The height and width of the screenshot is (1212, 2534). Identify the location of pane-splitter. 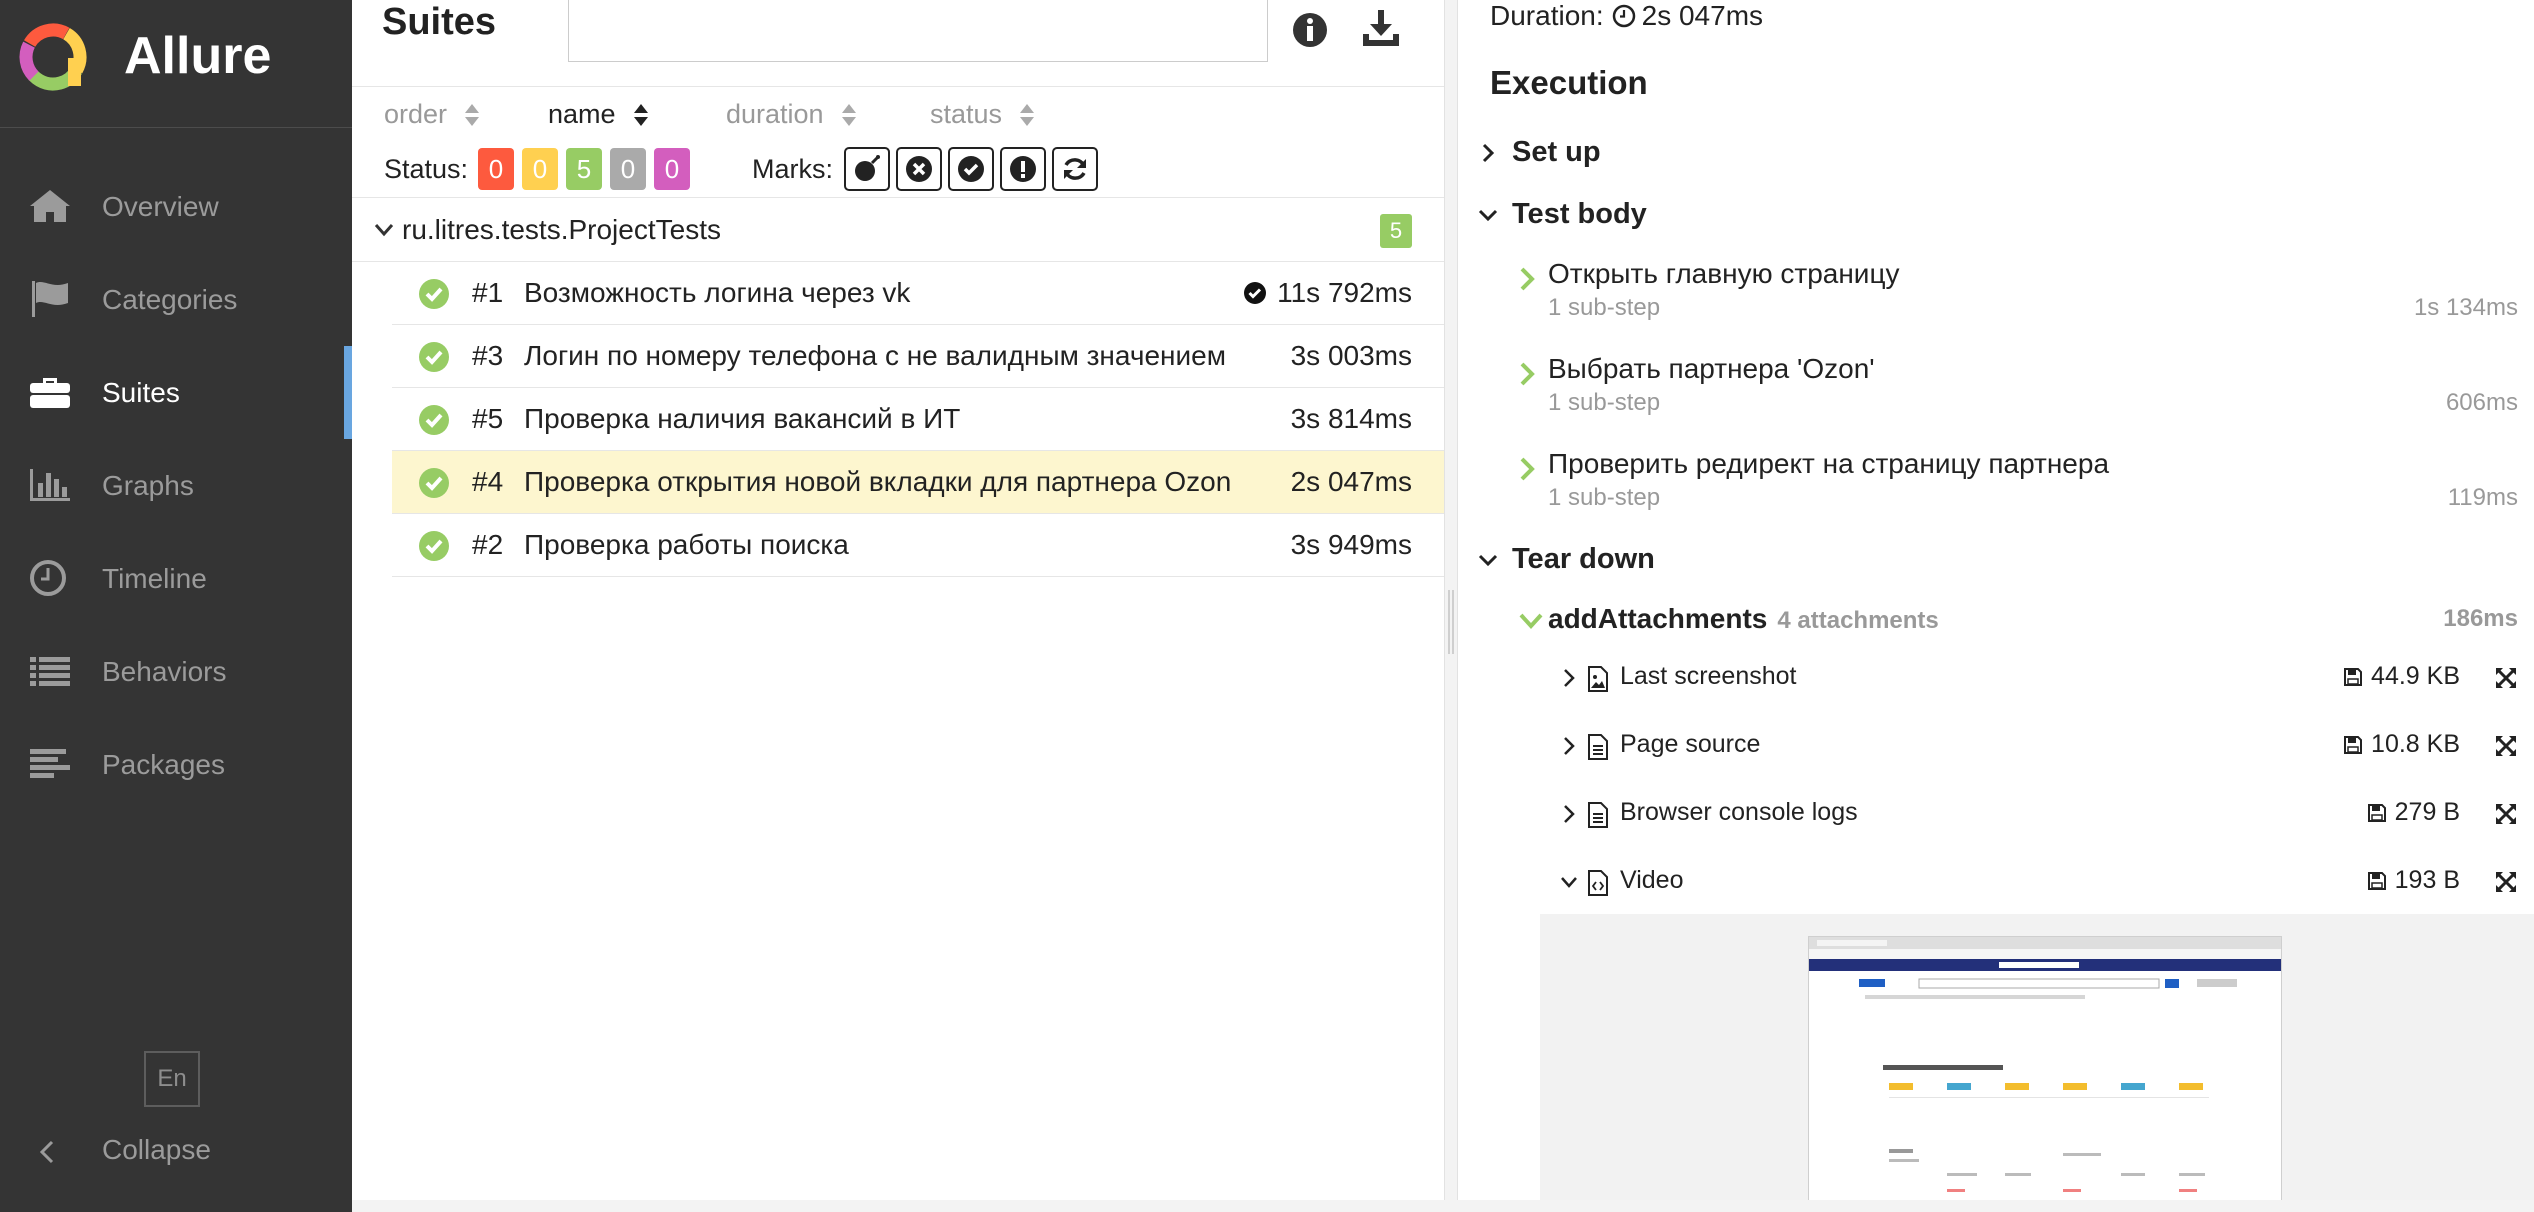
(1451, 606).